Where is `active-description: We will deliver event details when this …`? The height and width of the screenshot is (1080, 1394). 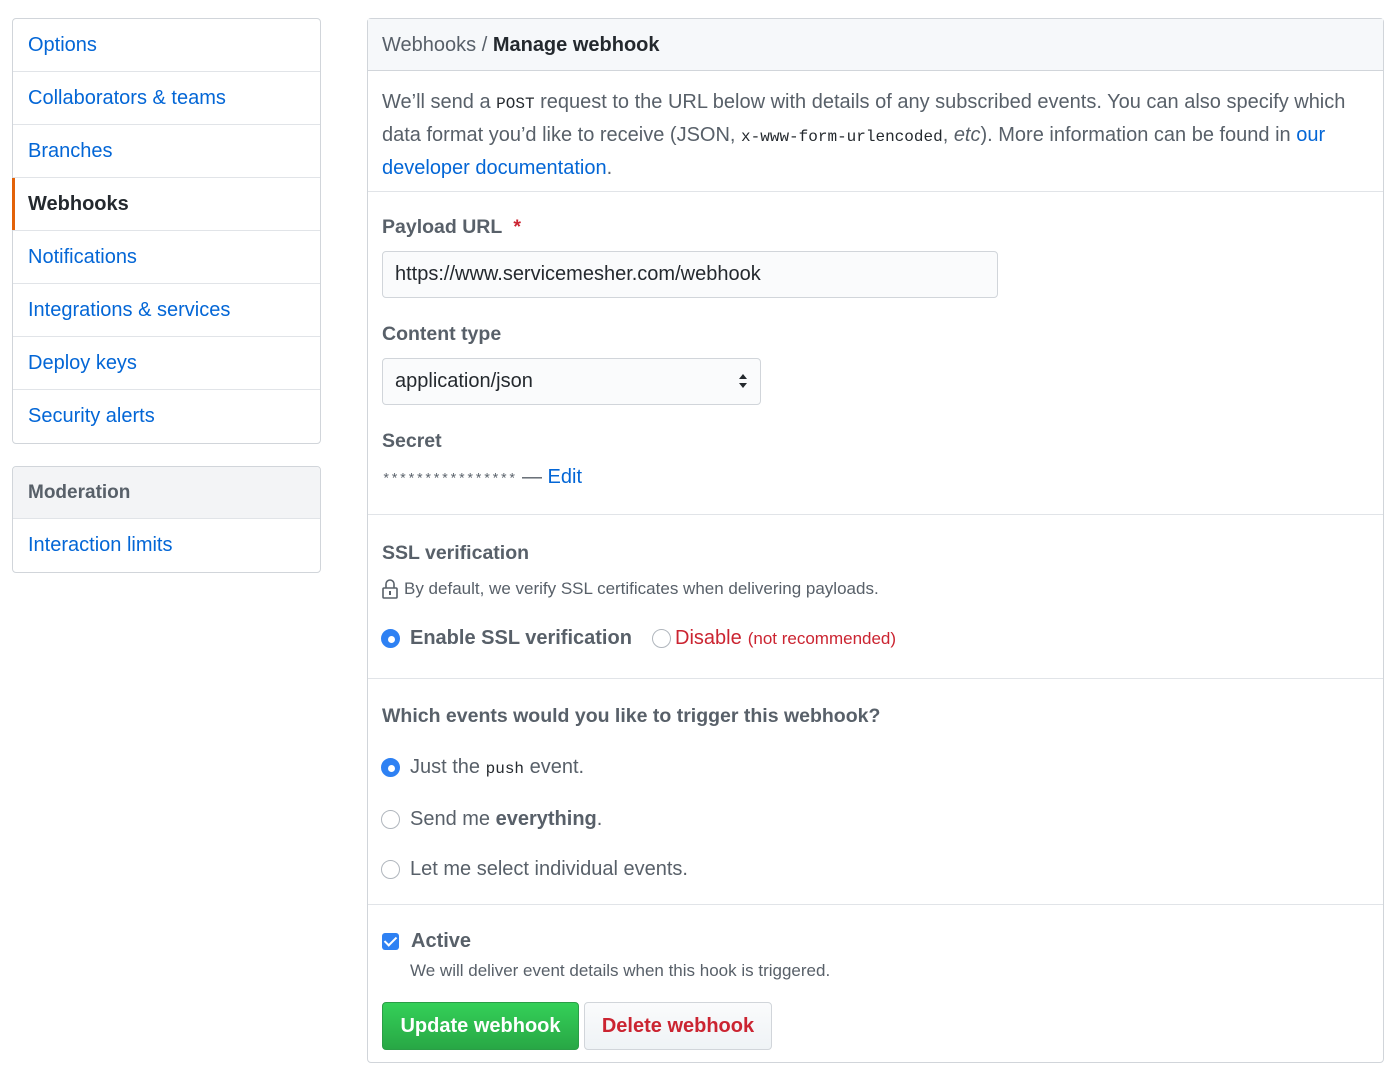 active-description: We will deliver event details when this … is located at coordinates (620, 970).